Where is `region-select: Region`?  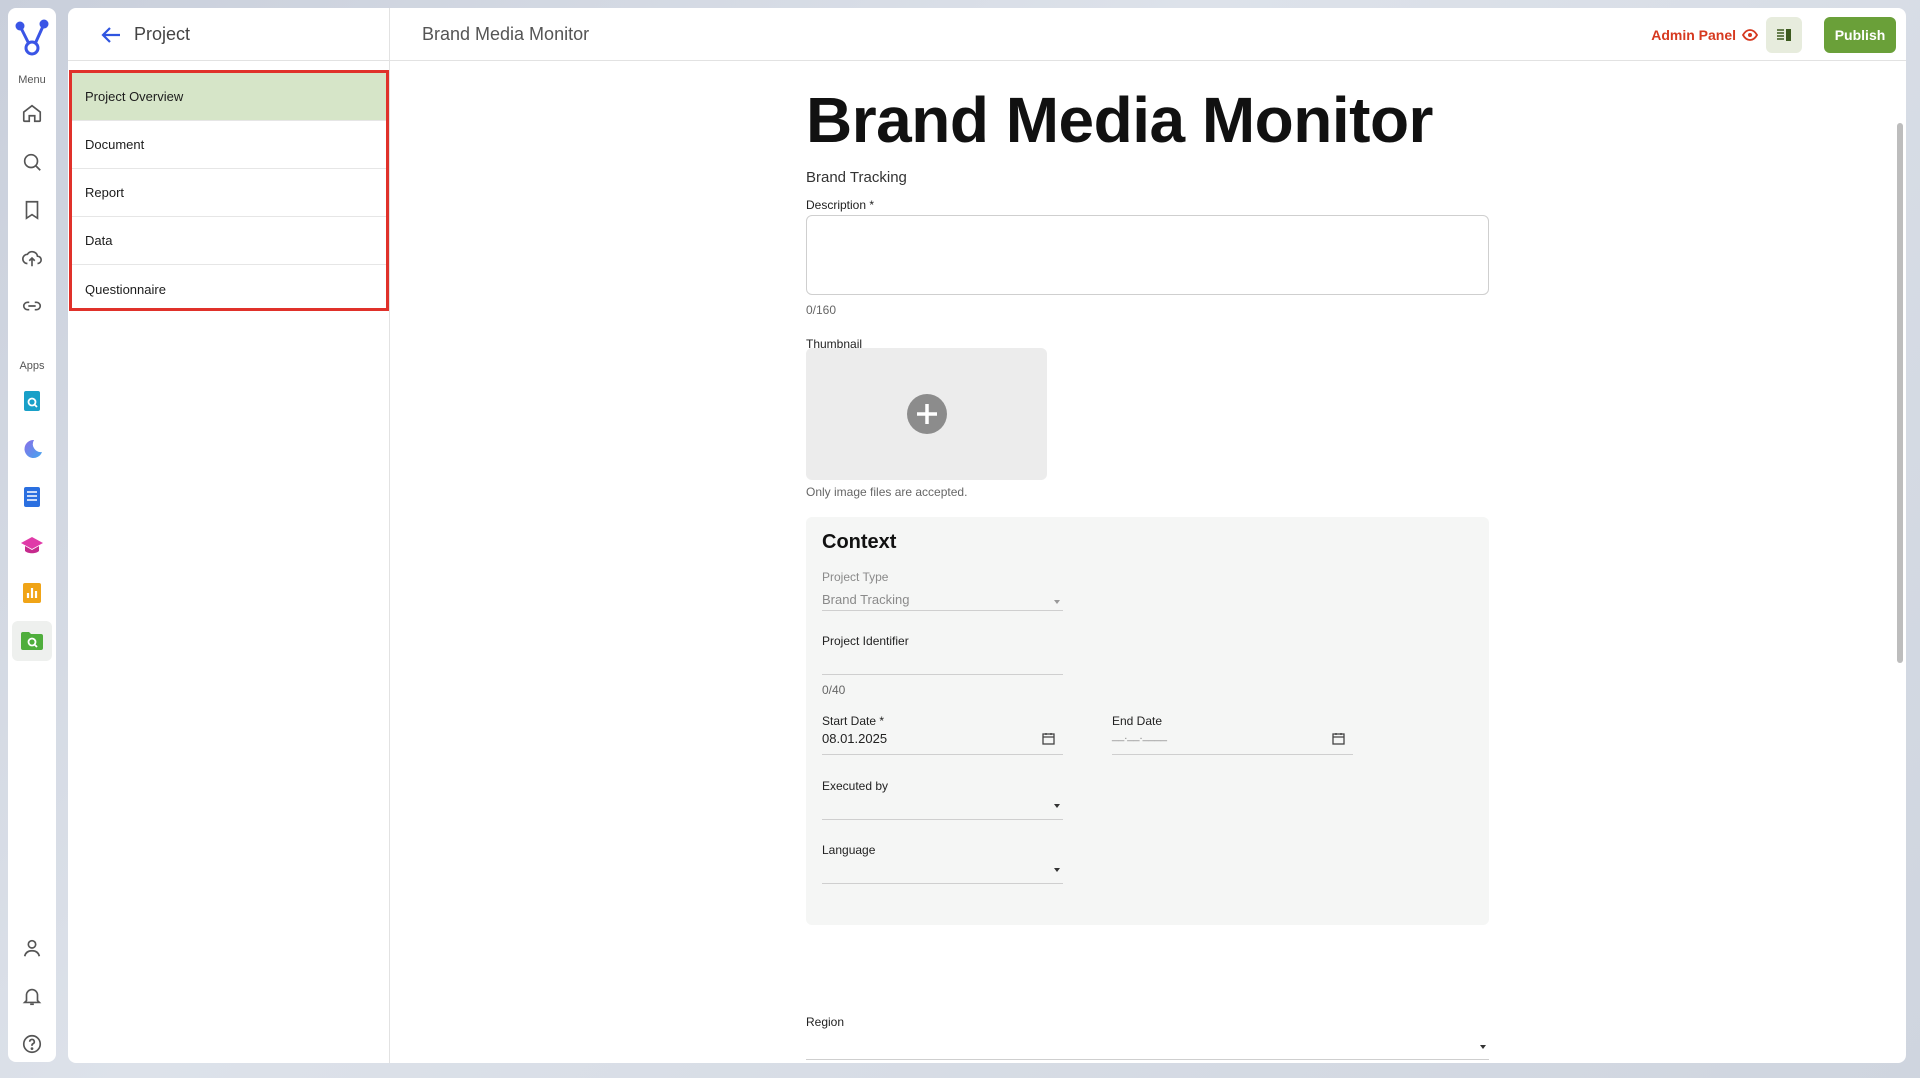 region-select: Region is located at coordinates (1147, 1037).